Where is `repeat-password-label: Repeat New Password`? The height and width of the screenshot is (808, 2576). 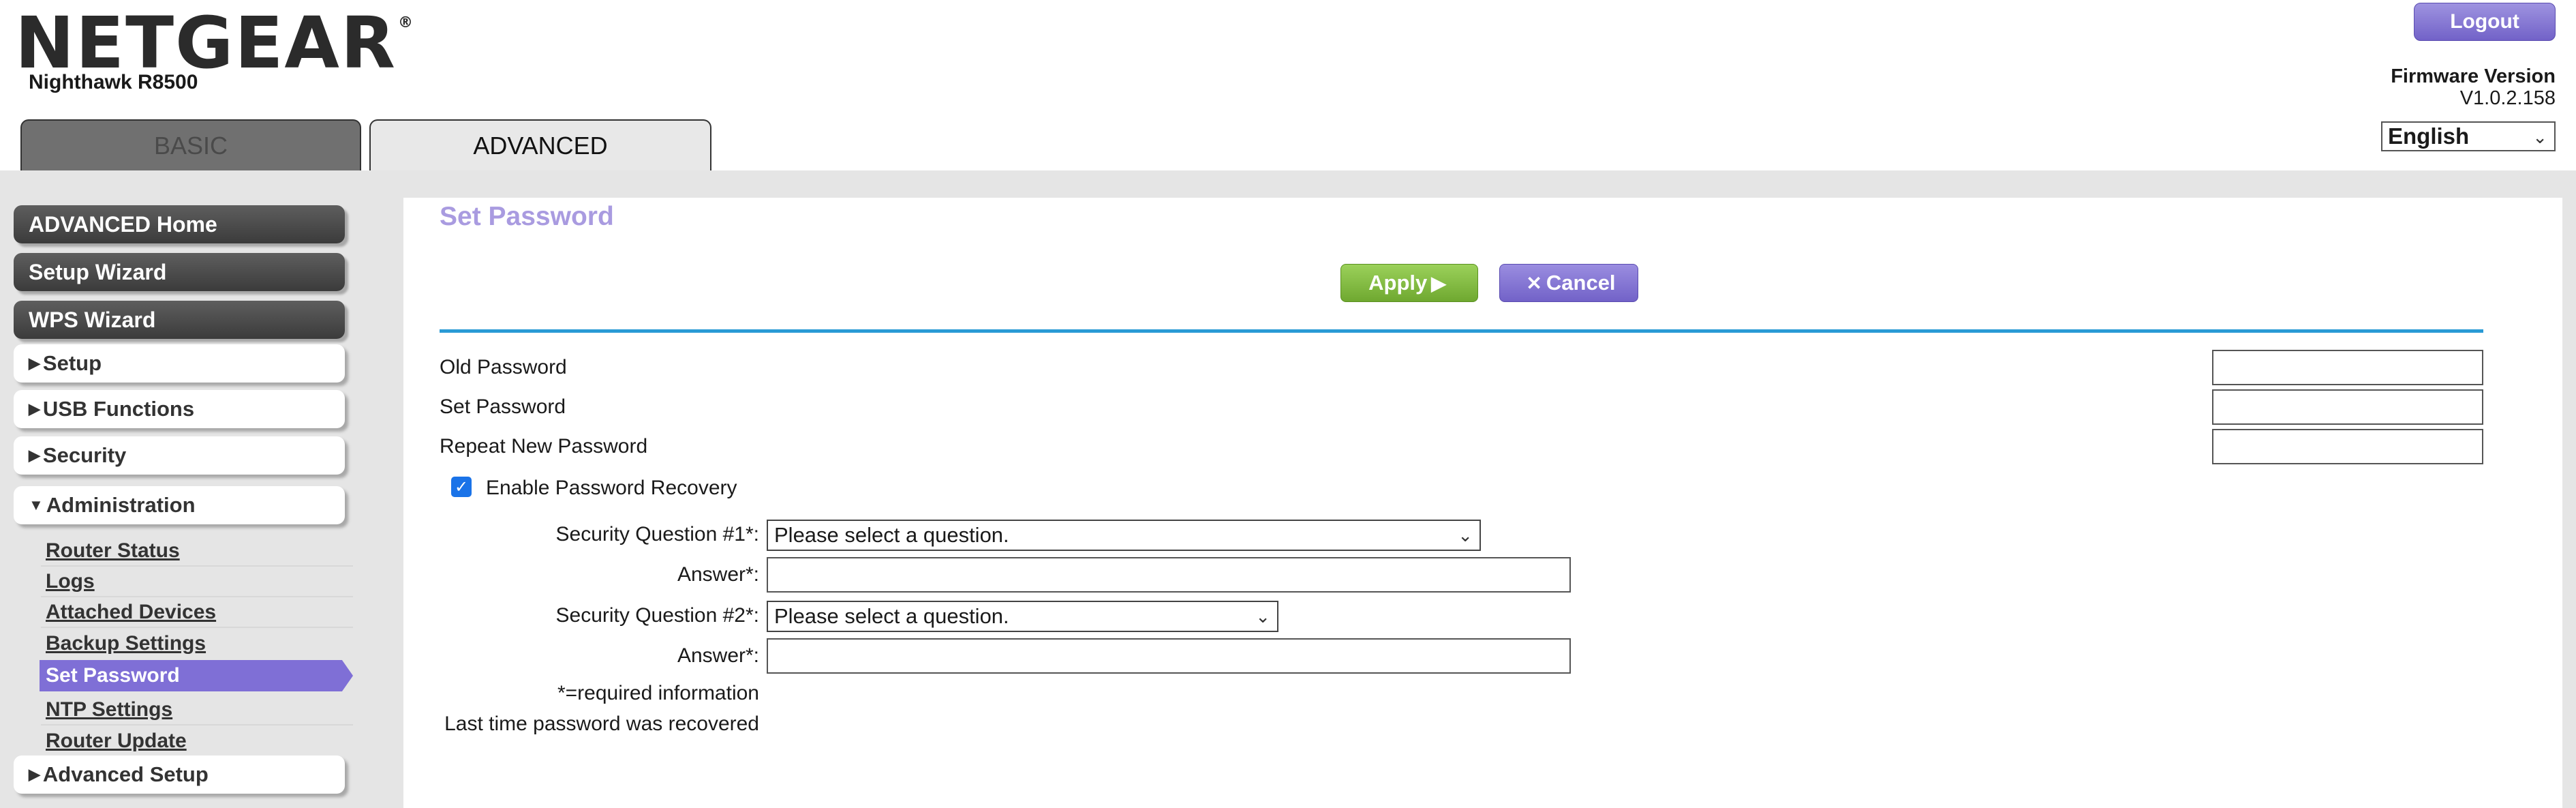 repeat-password-label: Repeat New Password is located at coordinates (544, 447).